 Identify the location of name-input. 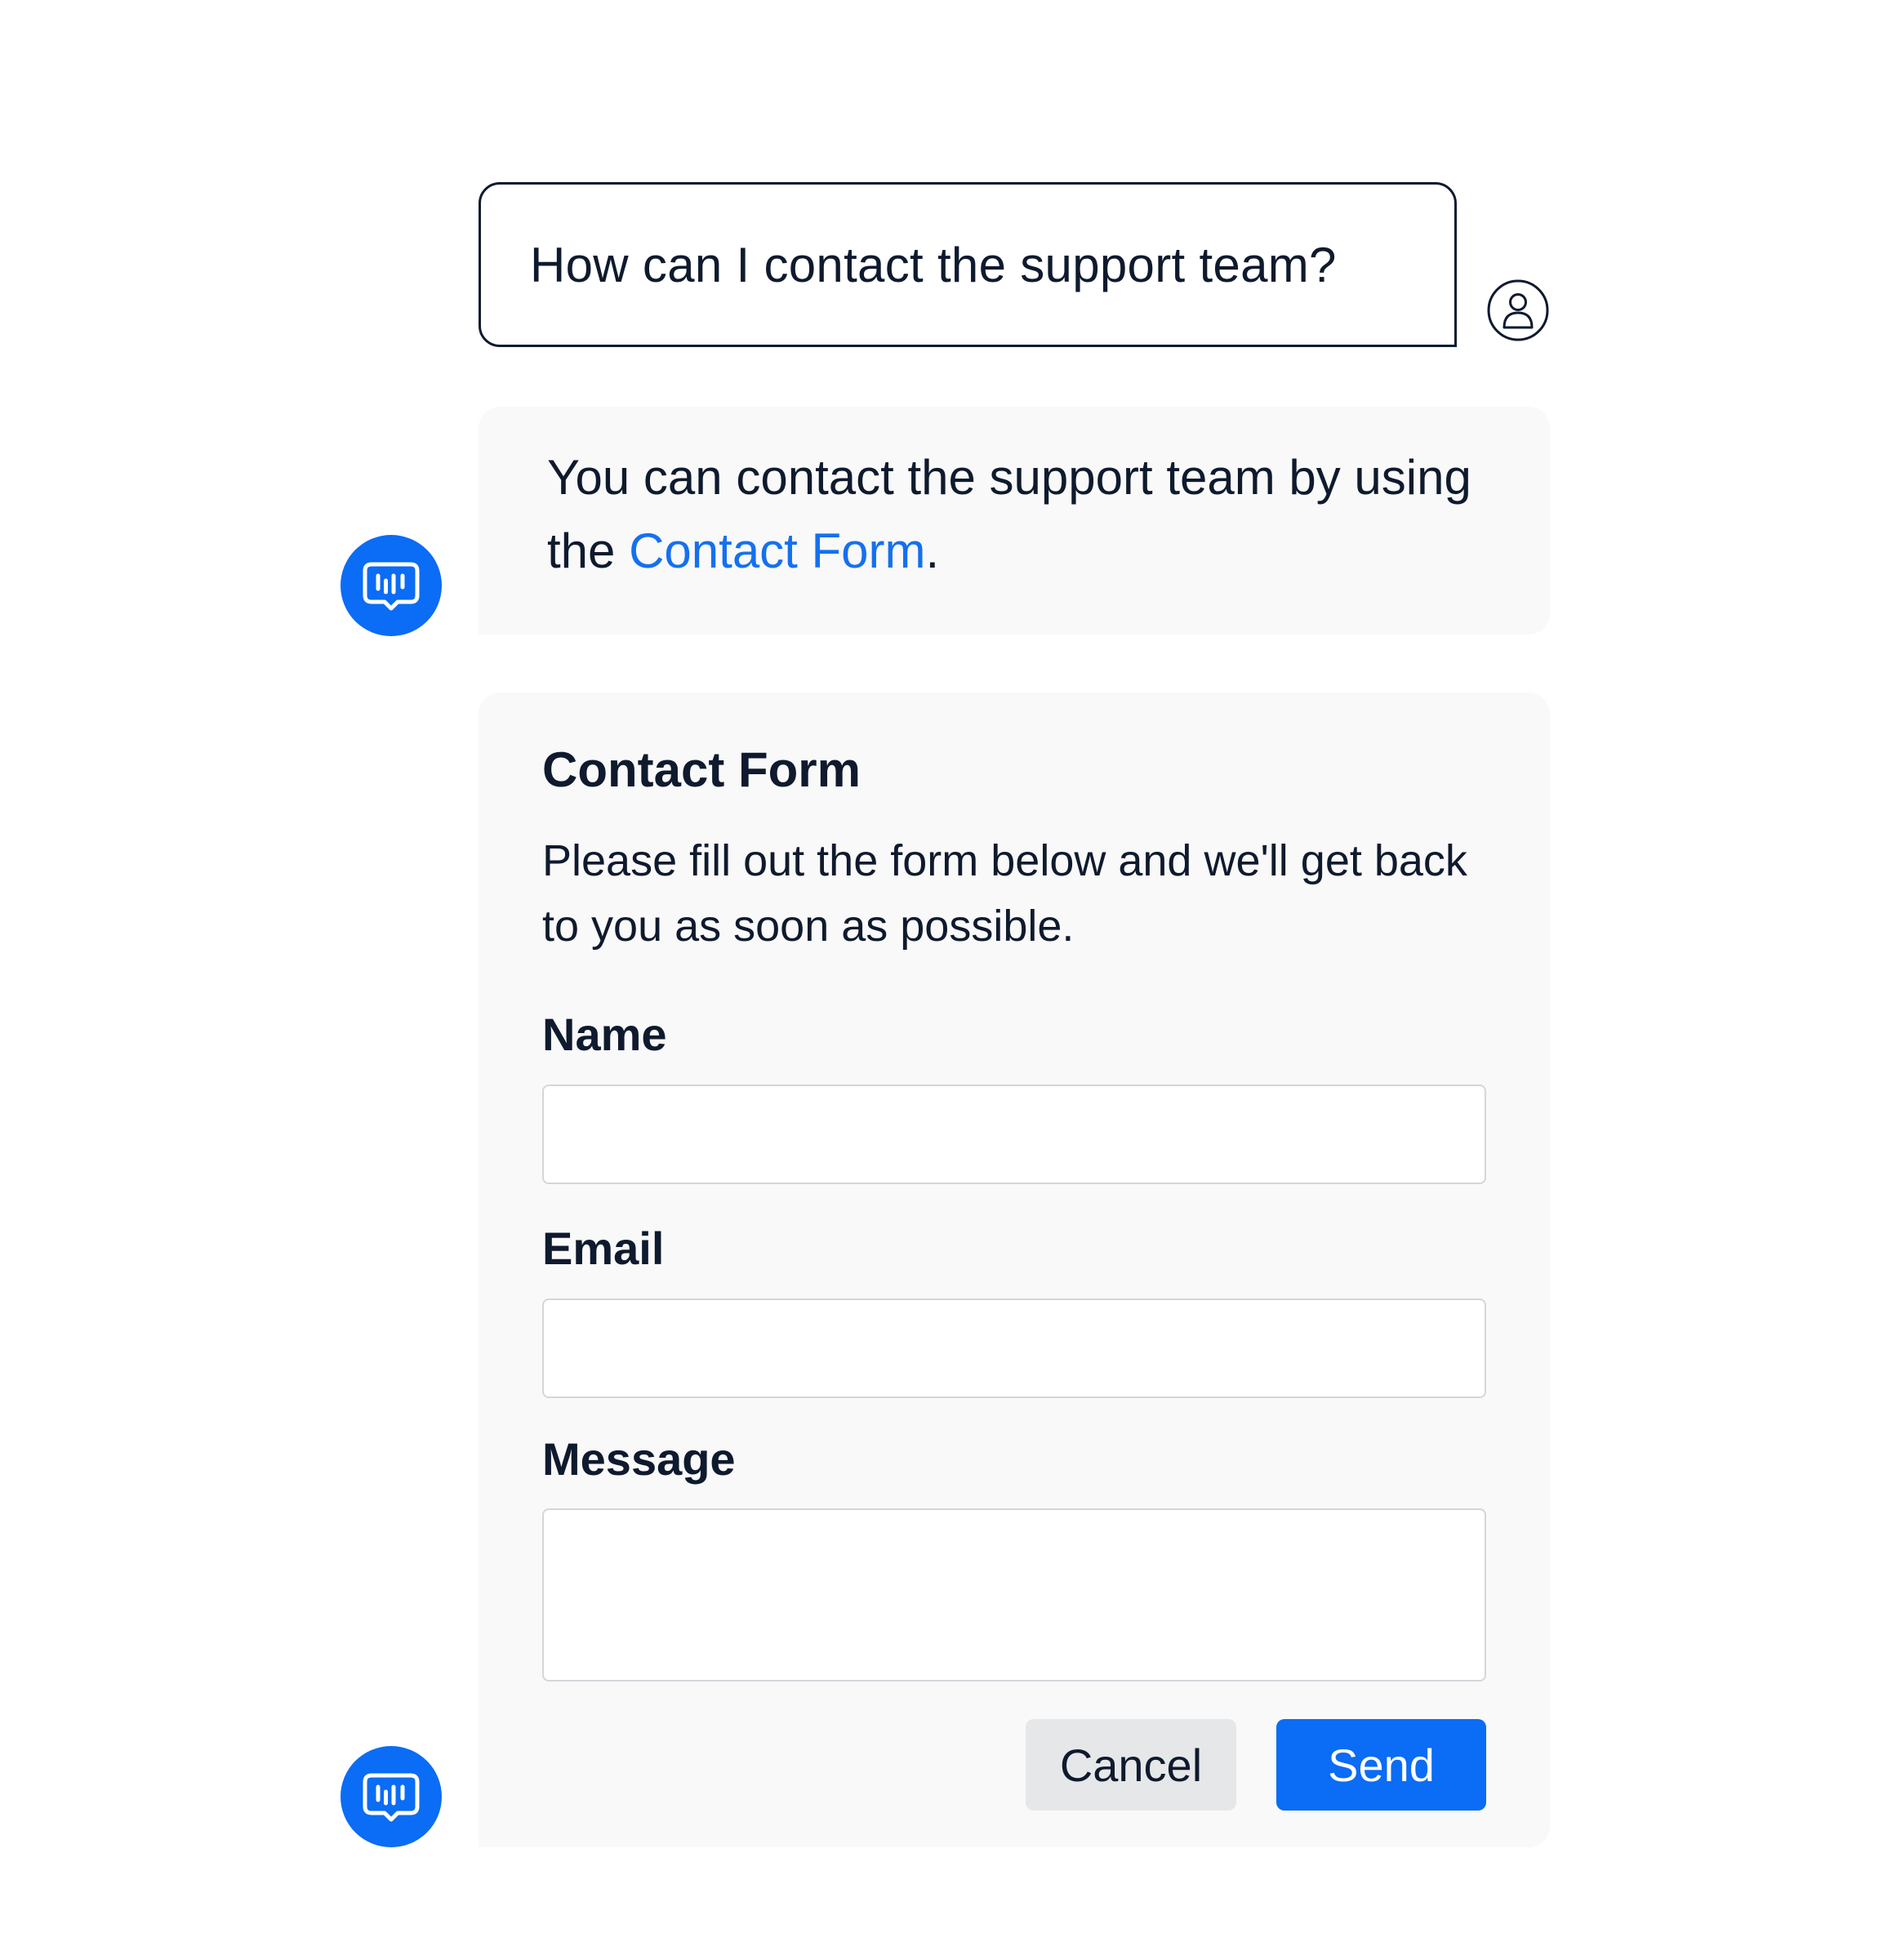
(1014, 1134).